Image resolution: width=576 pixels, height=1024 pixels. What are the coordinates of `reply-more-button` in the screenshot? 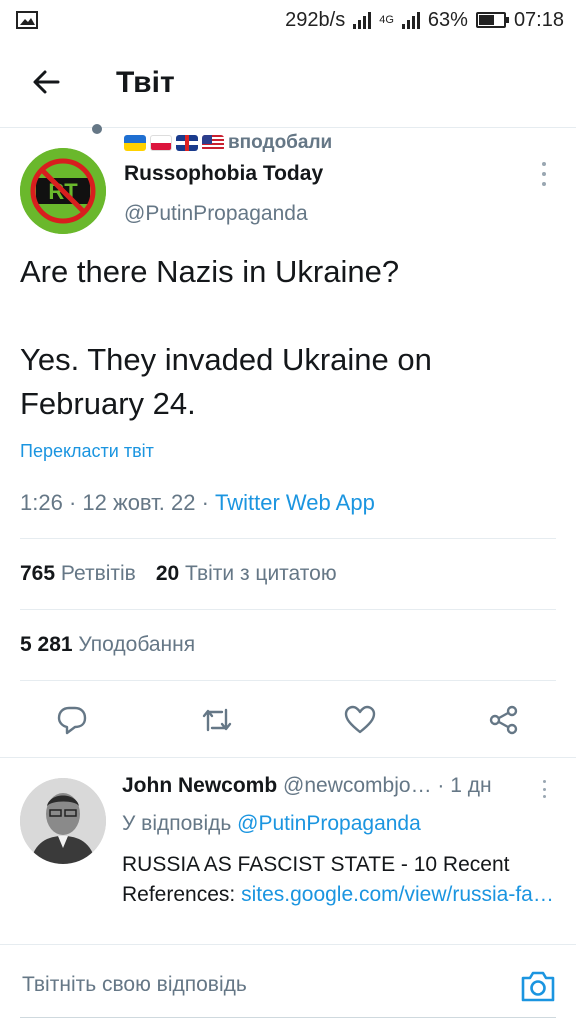 It's located at (544, 789).